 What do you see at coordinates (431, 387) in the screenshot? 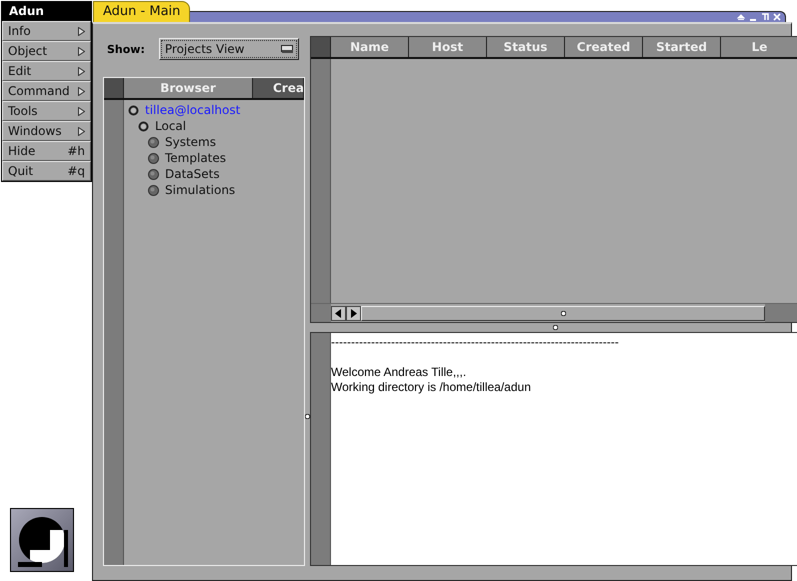
I see `log-line: Working directory is /home/tillea/adun` at bounding box center [431, 387].